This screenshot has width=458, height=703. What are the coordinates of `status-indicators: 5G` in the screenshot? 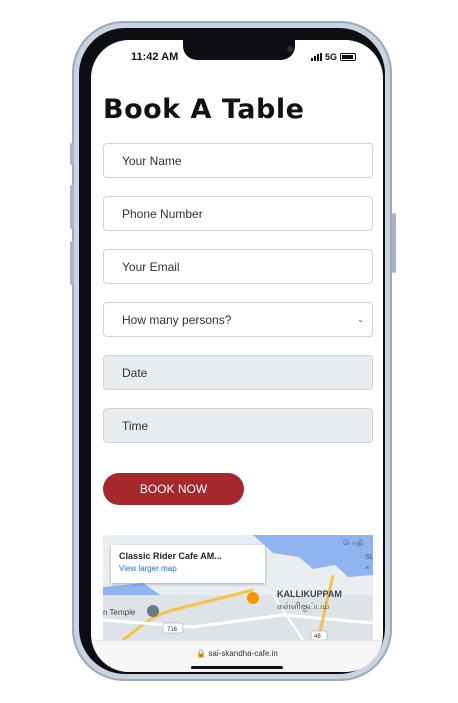 It's located at (334, 57).